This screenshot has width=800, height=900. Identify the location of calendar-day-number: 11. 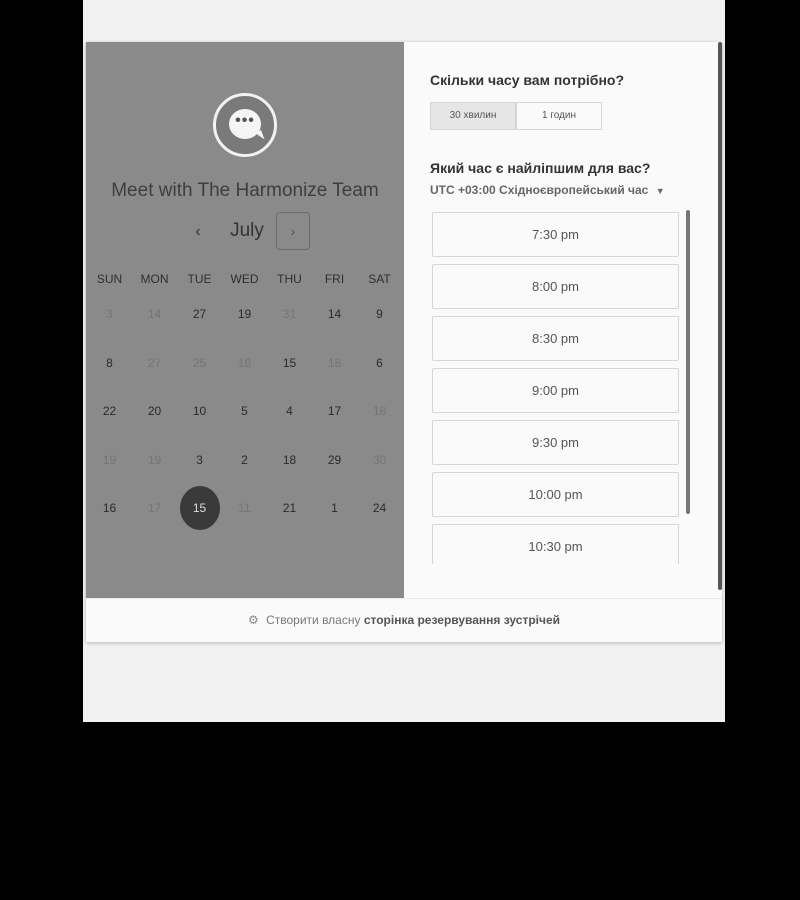
(244, 508).